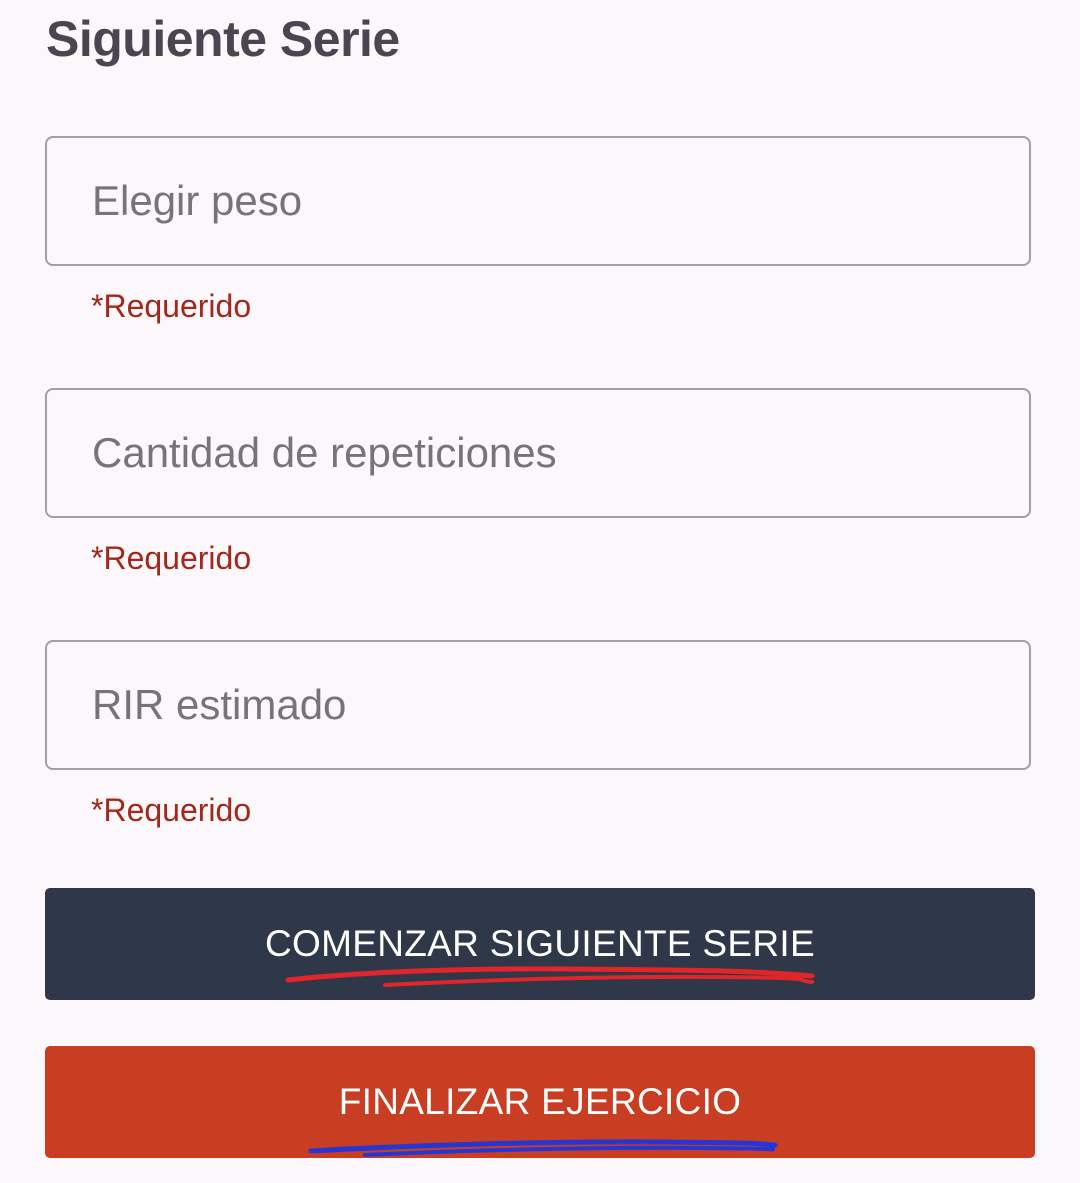 The image size is (1080, 1183). I want to click on rir-field, so click(538, 705).